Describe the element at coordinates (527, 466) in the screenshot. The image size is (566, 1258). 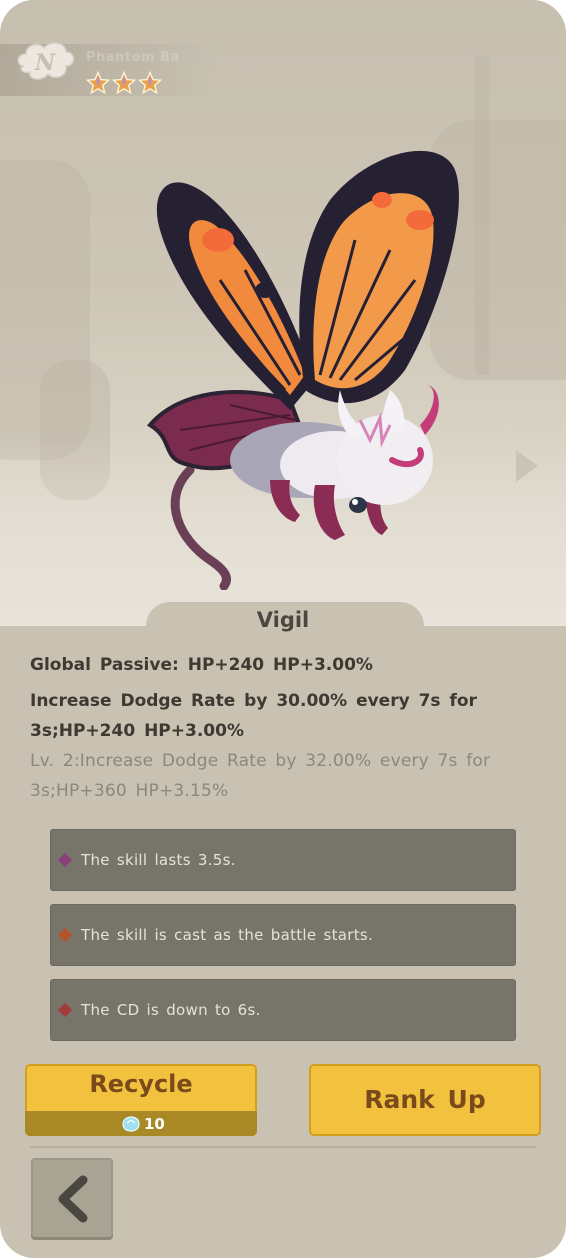
I see `next-arrow-icon` at that location.